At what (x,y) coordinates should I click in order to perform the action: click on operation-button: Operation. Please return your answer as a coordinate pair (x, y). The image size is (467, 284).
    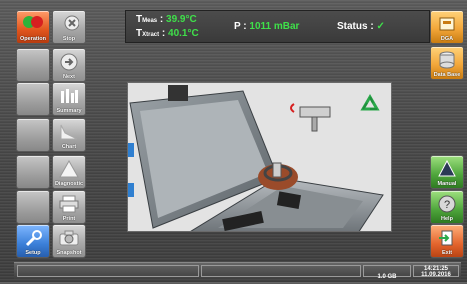
    Looking at the image, I should click on (33, 27).